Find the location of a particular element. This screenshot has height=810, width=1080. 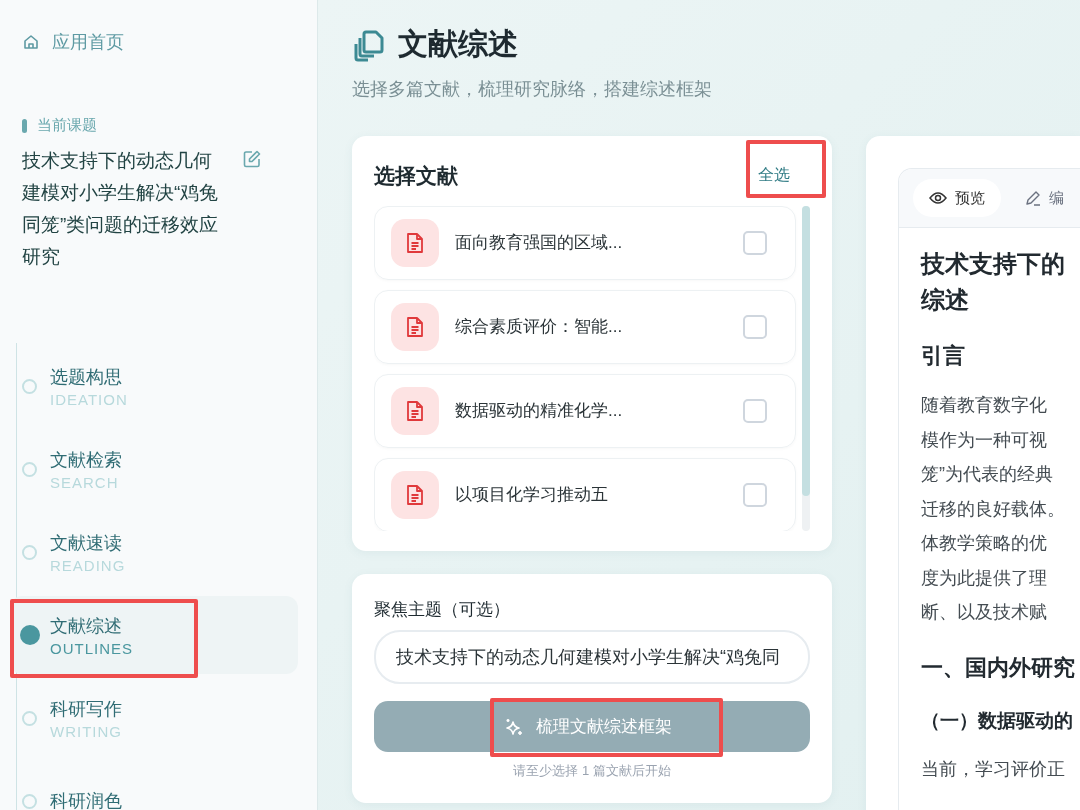

home-icon is located at coordinates (31, 42).